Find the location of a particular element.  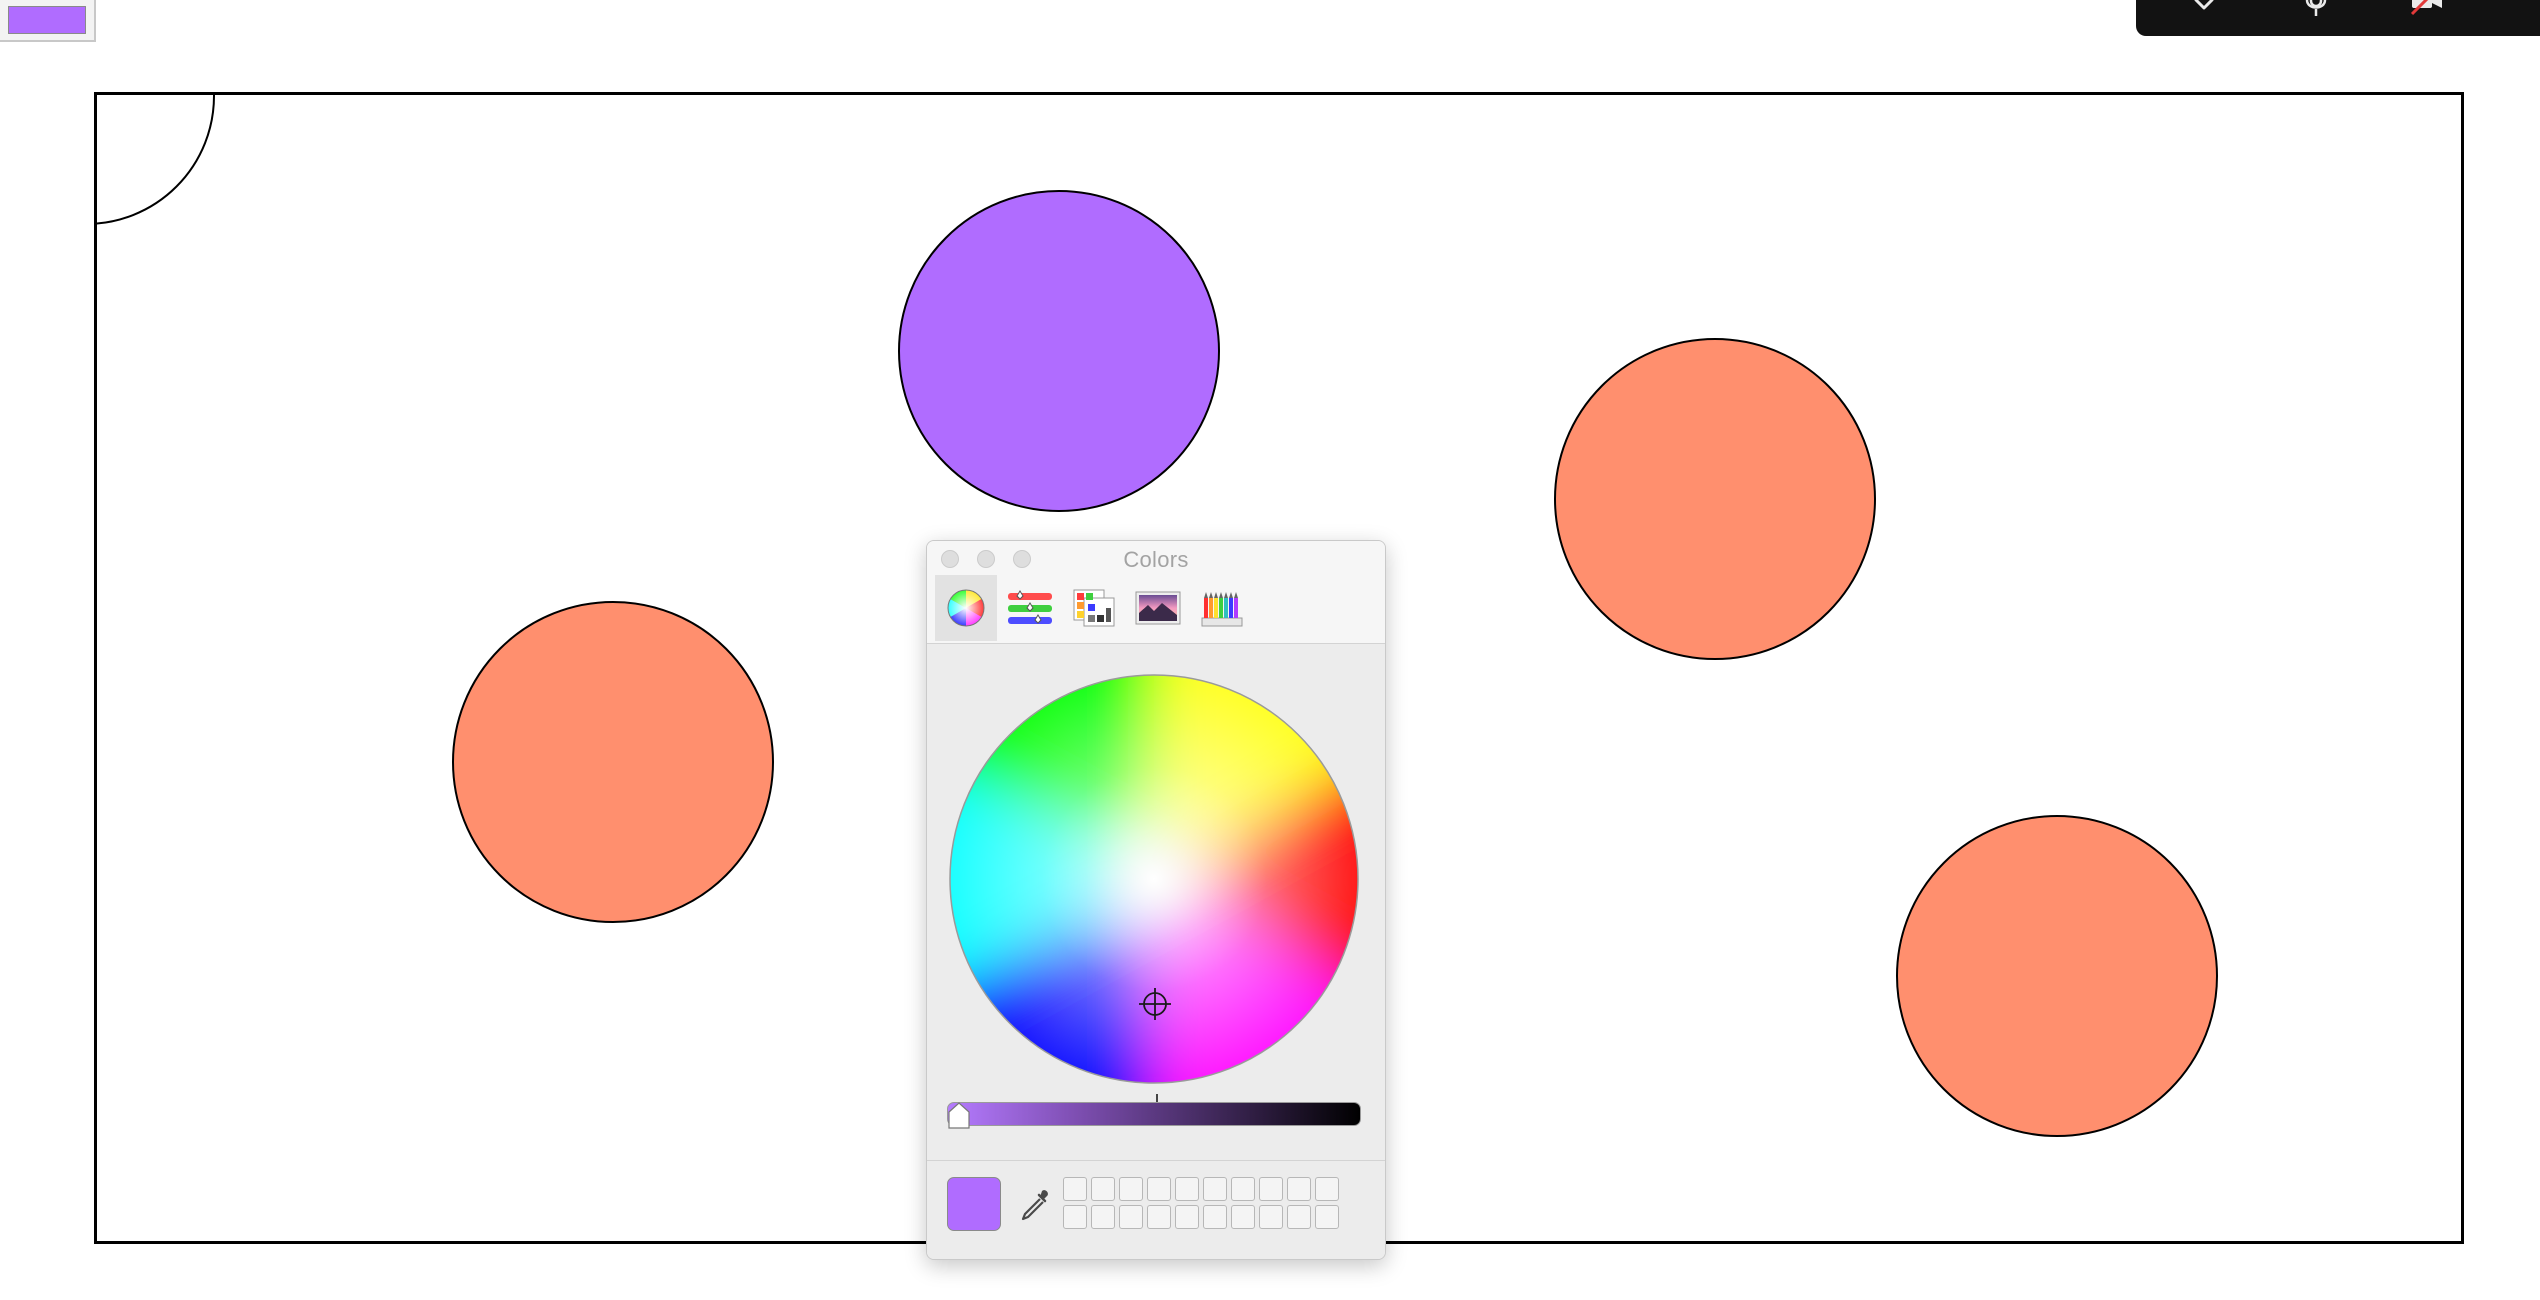

color-palettes-icon is located at coordinates (1094, 608).